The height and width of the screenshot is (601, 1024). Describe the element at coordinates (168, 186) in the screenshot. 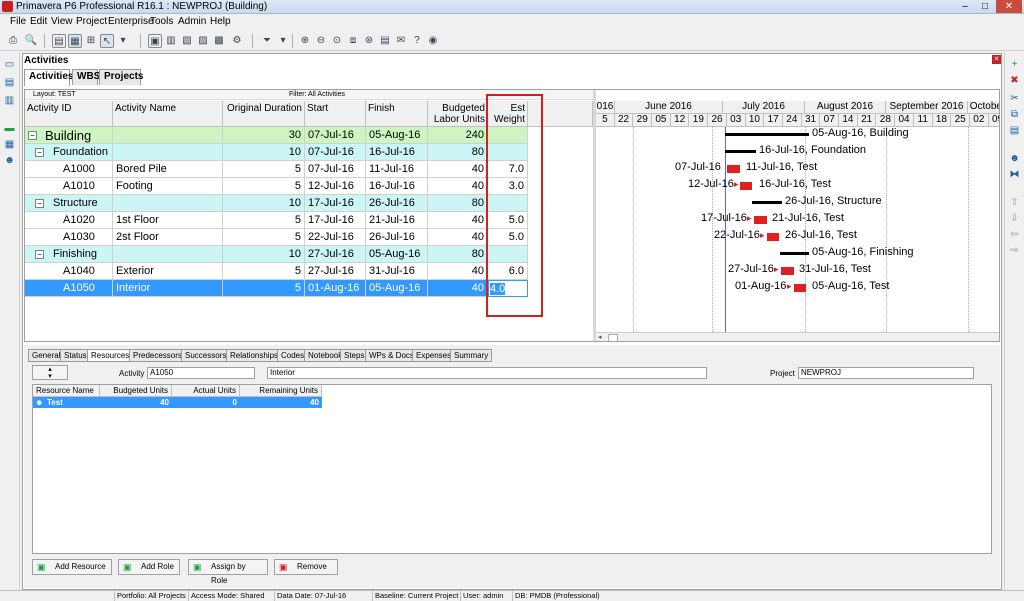

I see `cell-name: Footing` at that location.